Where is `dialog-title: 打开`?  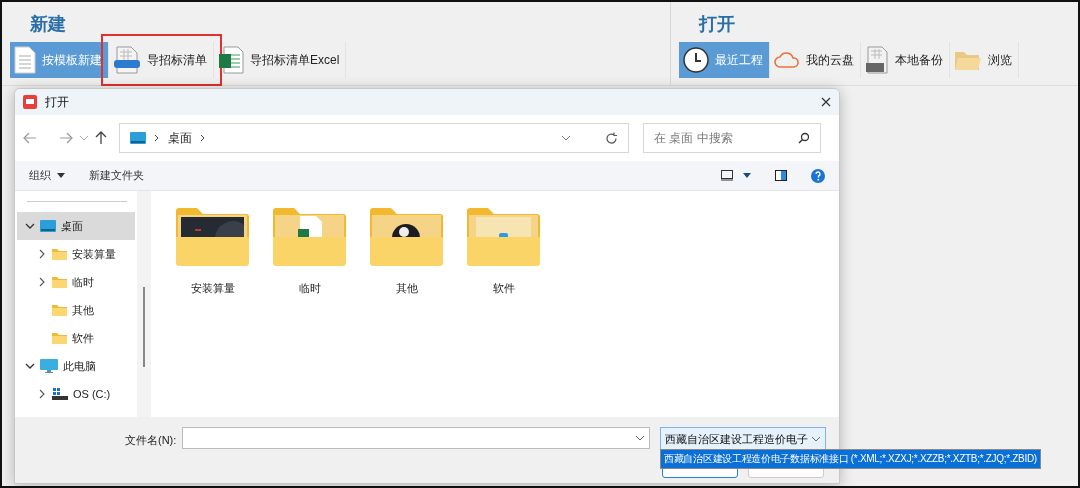
dialog-title: 打开 is located at coordinates (57, 102).